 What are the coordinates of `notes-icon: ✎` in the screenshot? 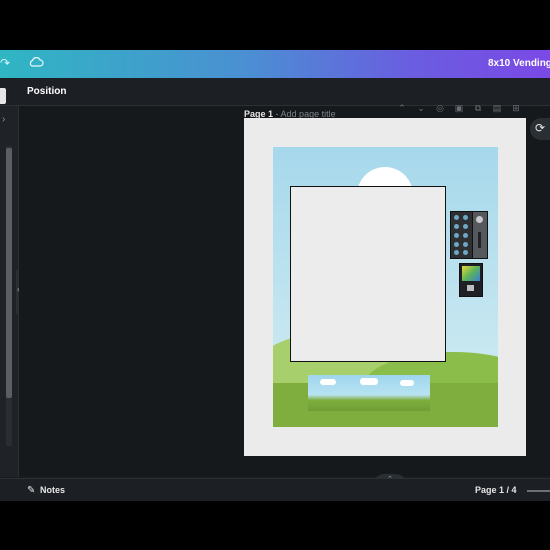 It's located at (31, 490).